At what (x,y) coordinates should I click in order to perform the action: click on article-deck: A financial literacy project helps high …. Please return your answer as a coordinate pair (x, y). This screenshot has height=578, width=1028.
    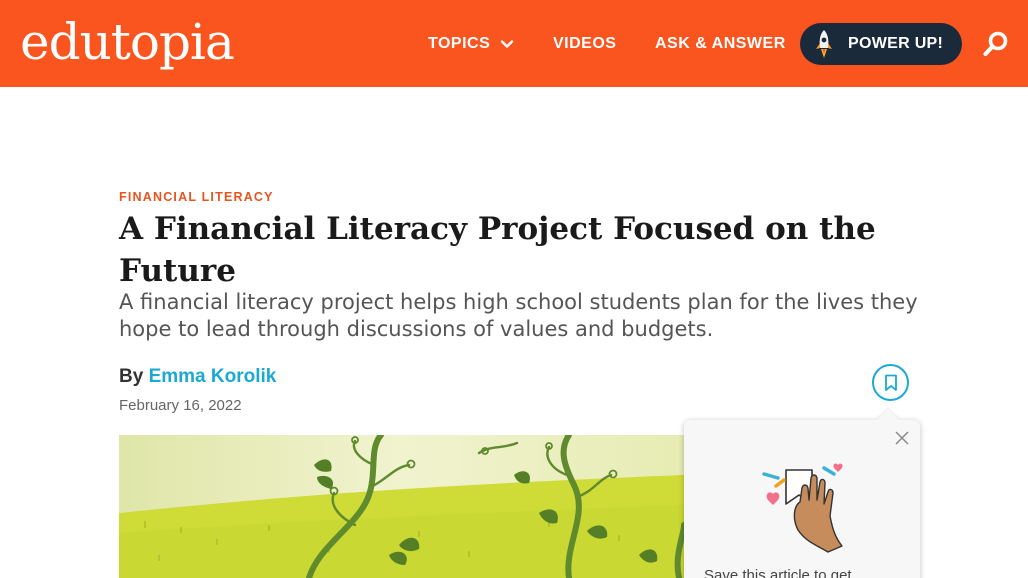
    Looking at the image, I should click on (518, 315).